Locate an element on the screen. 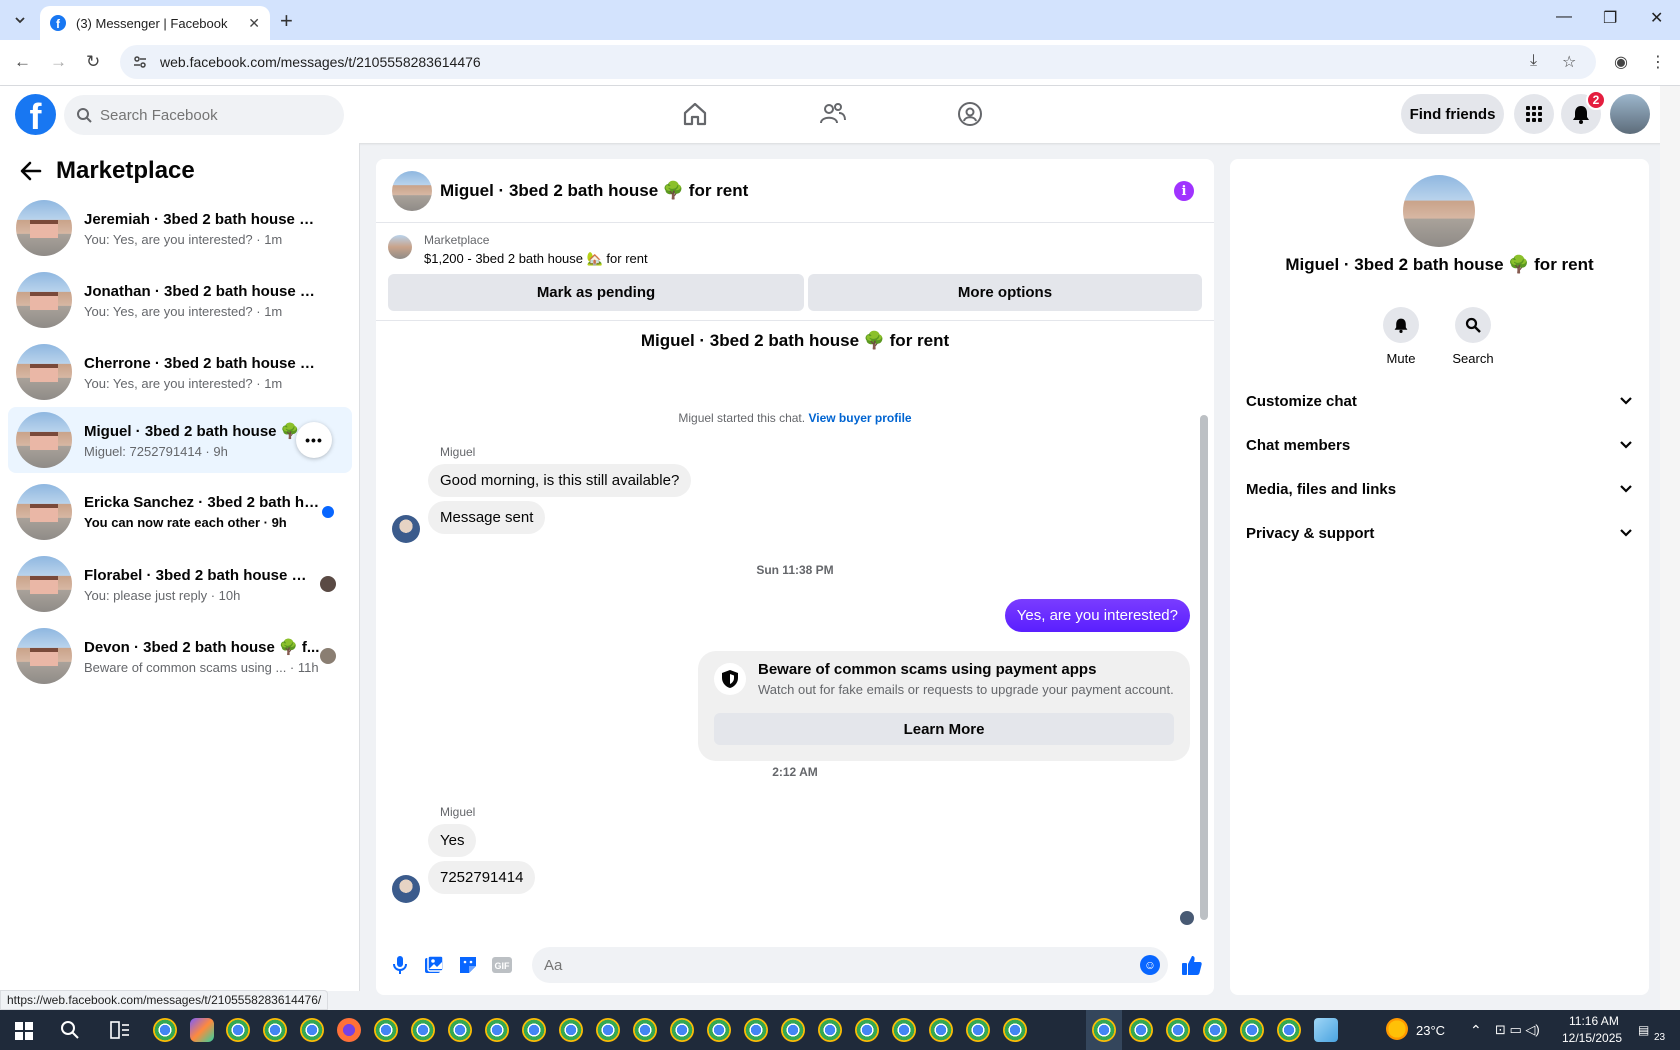 This screenshot has height=1050, width=1680. install-app-icon: ⤓ is located at coordinates (1533, 61).